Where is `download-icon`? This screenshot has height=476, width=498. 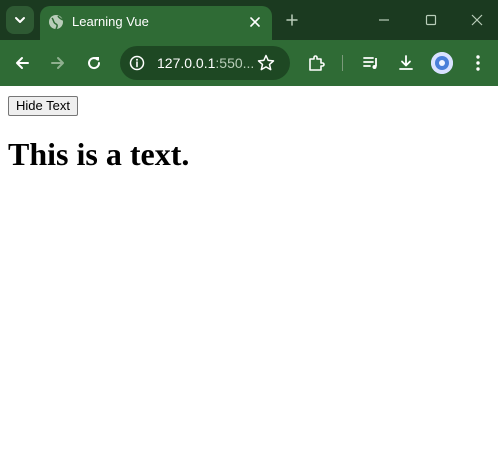
download-icon is located at coordinates (406, 63).